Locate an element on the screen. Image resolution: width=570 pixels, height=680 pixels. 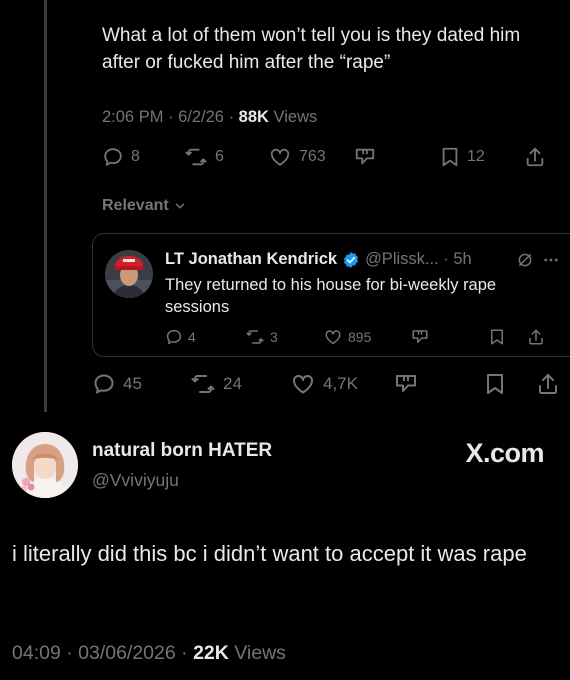
main-post-author-handle: @Vviviyuju is located at coordinates (135, 480).